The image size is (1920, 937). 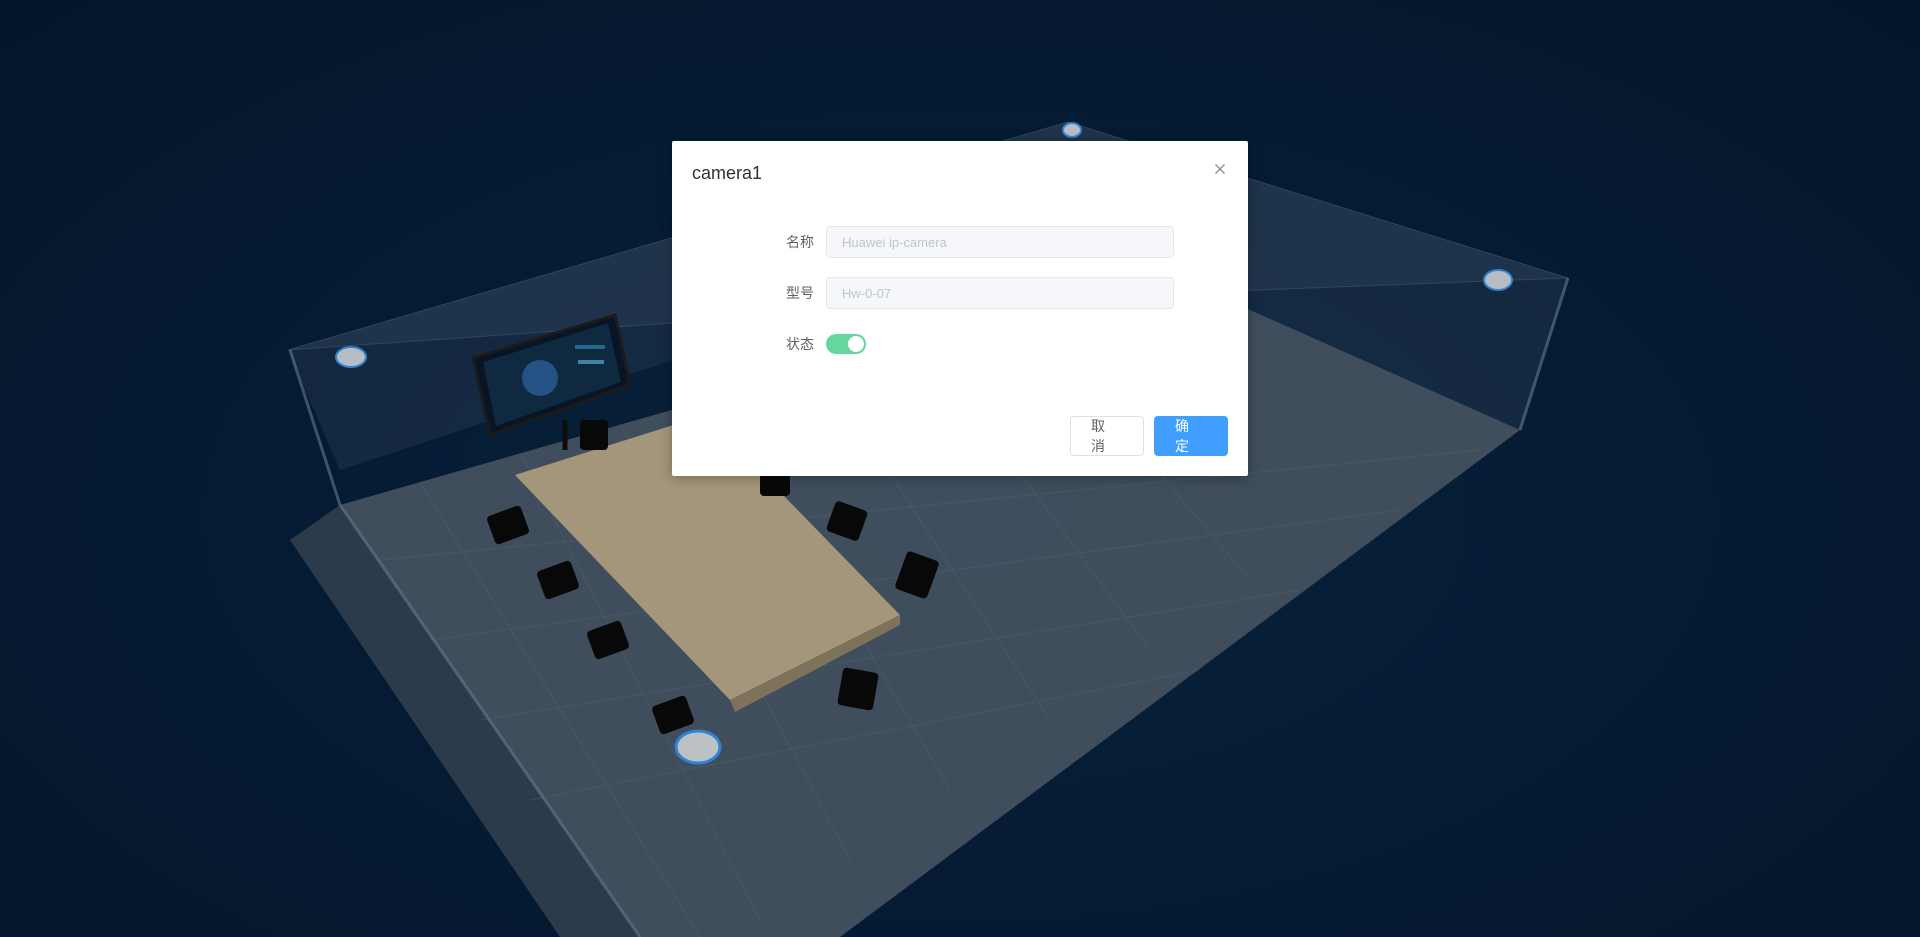 What do you see at coordinates (1191, 436) in the screenshot?
I see `confirm-button: 确 定` at bounding box center [1191, 436].